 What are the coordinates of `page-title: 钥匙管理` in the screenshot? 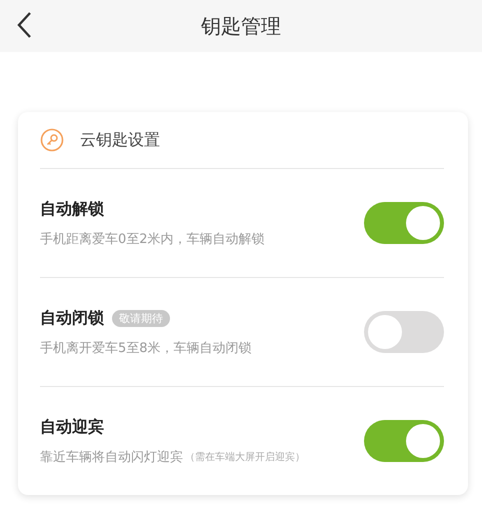 It's located at (241, 26).